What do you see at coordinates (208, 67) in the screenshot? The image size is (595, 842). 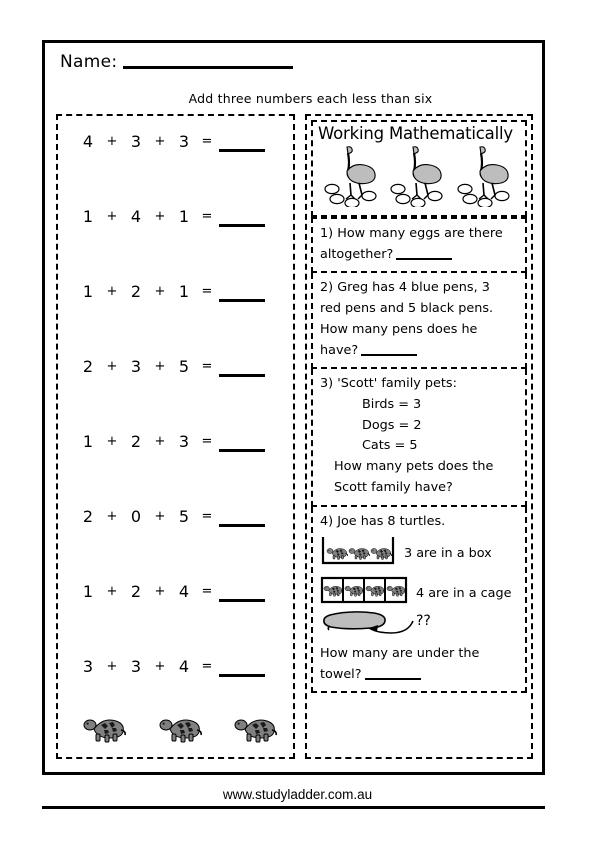 I see `name-input-blank` at bounding box center [208, 67].